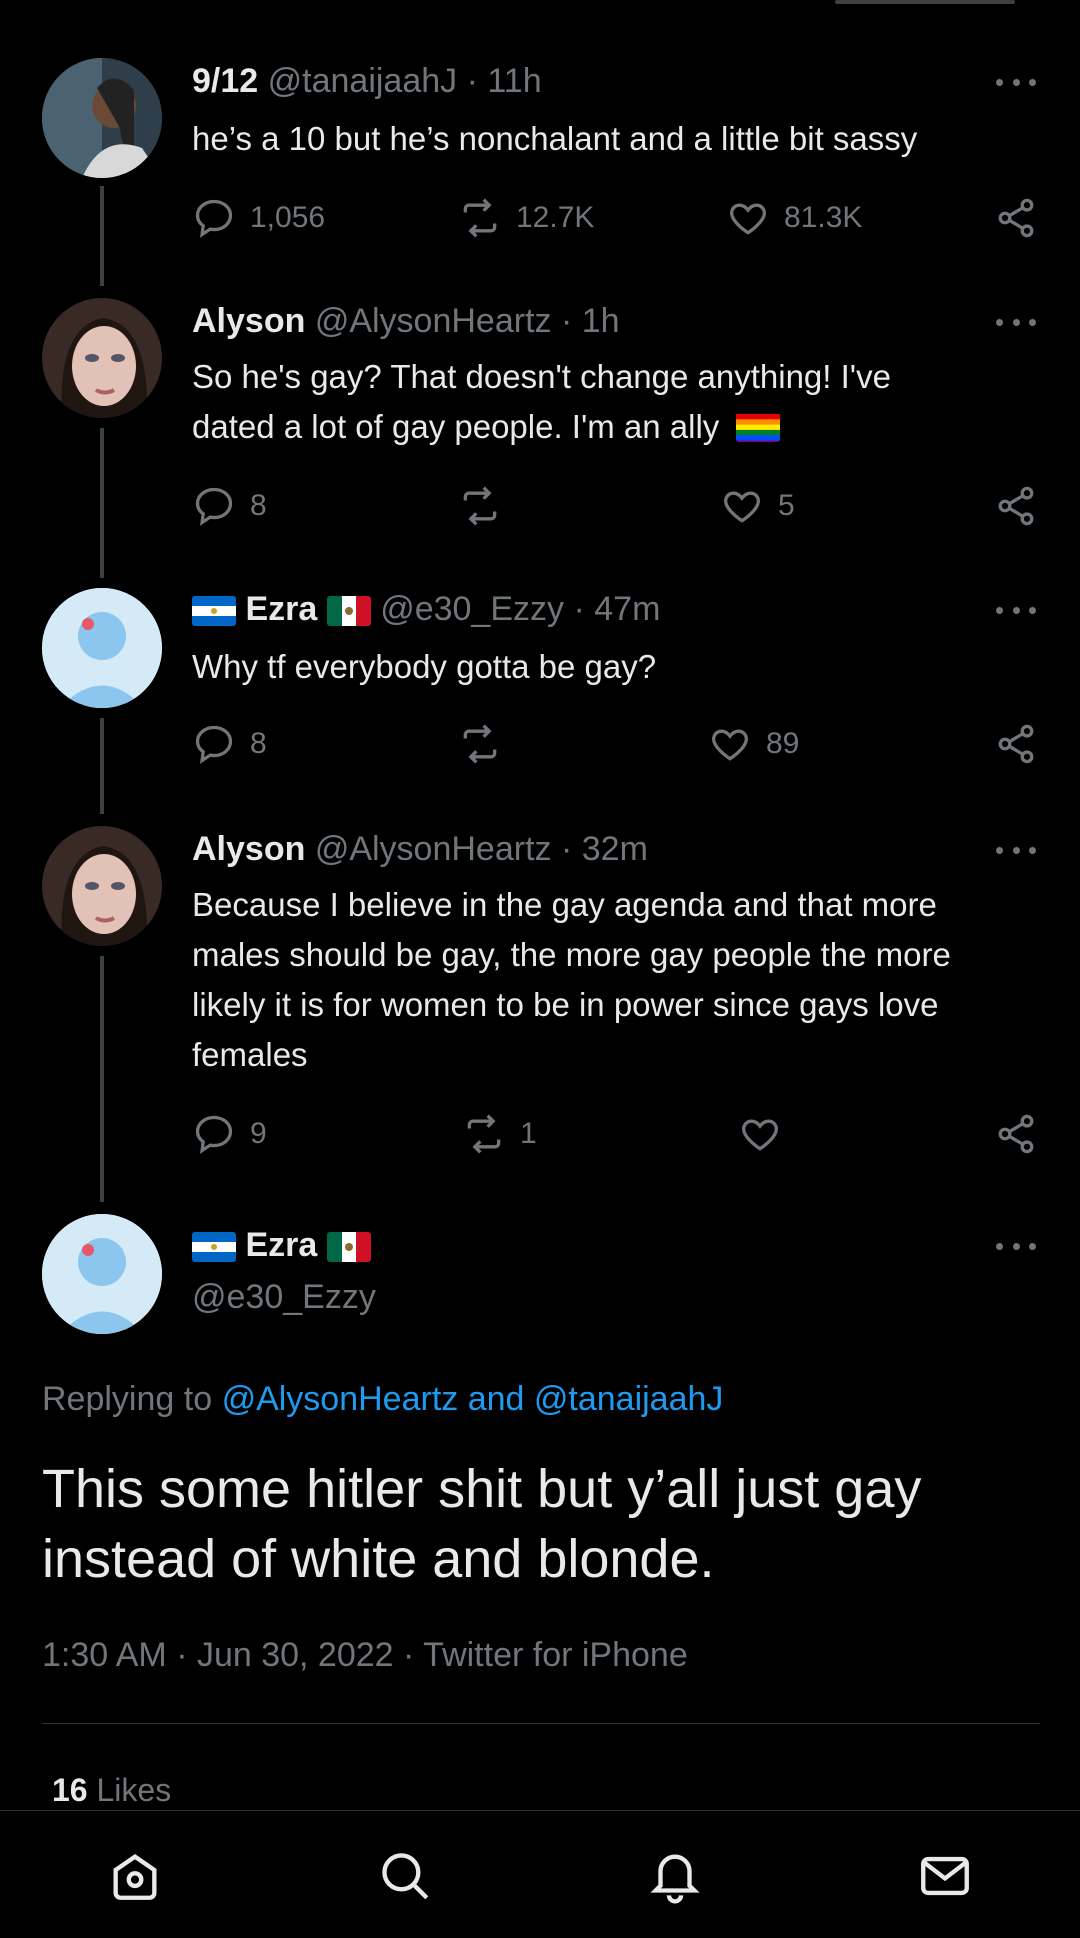 This screenshot has width=1080, height=1938. What do you see at coordinates (70, 1790) in the screenshot?
I see `likes-count: 16` at bounding box center [70, 1790].